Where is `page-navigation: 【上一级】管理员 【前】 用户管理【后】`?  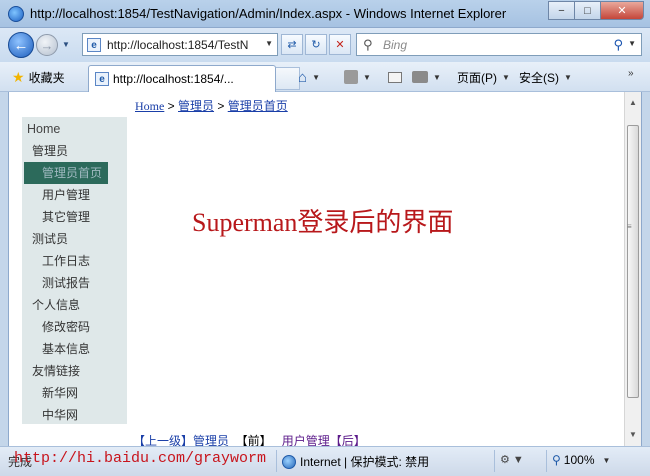
page-navigation: 【上一级】管理员 【前】 用户管理【后】 is located at coordinates (249, 439).